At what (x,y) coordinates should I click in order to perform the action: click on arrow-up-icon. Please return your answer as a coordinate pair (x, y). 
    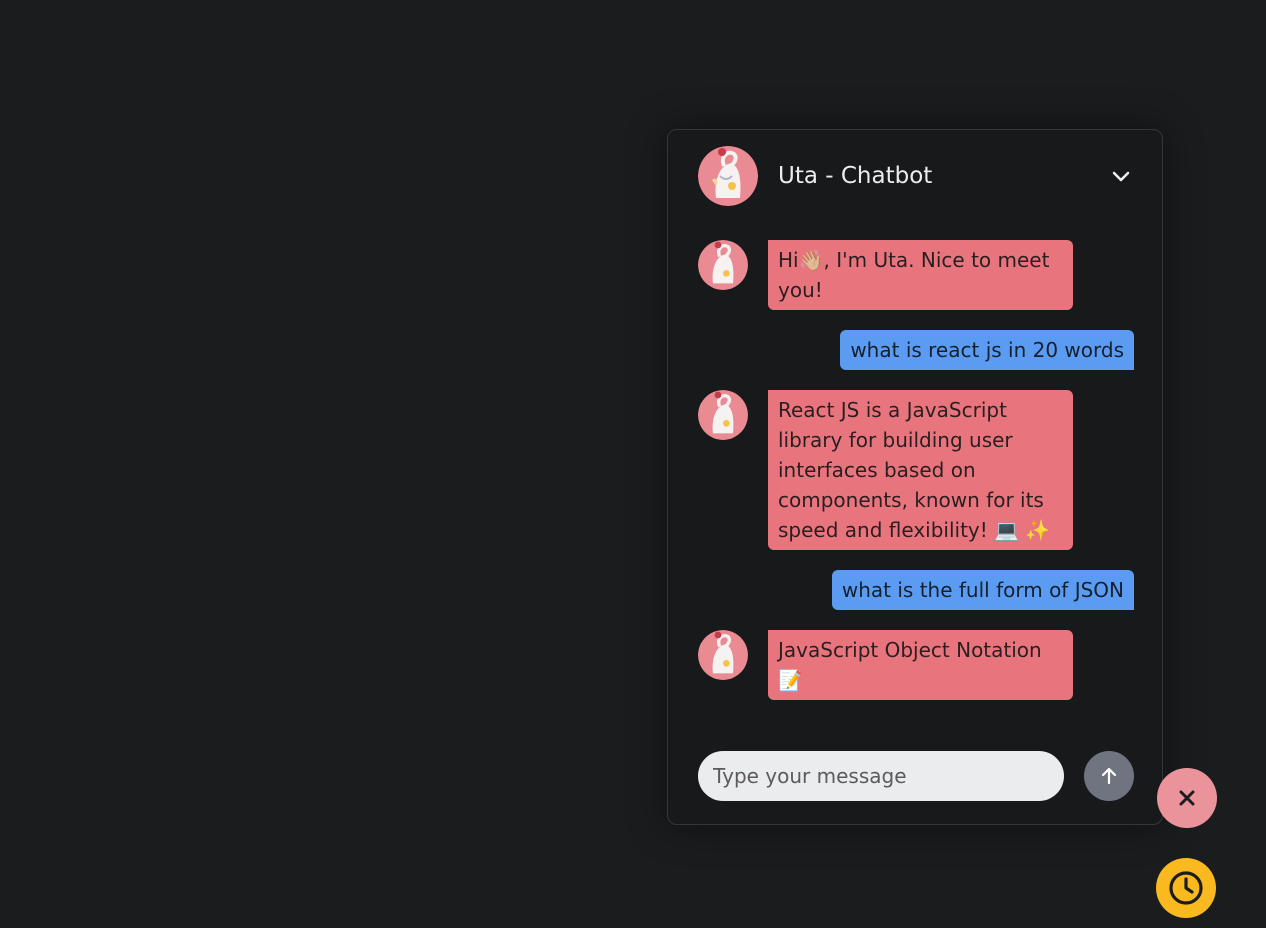
    Looking at the image, I should click on (1109, 776).